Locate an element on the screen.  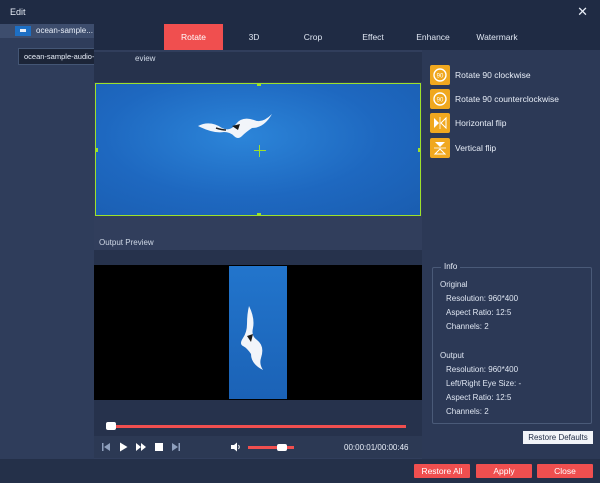
restore-defaults-button: Restore Defaults is located at coordinates (558, 437).